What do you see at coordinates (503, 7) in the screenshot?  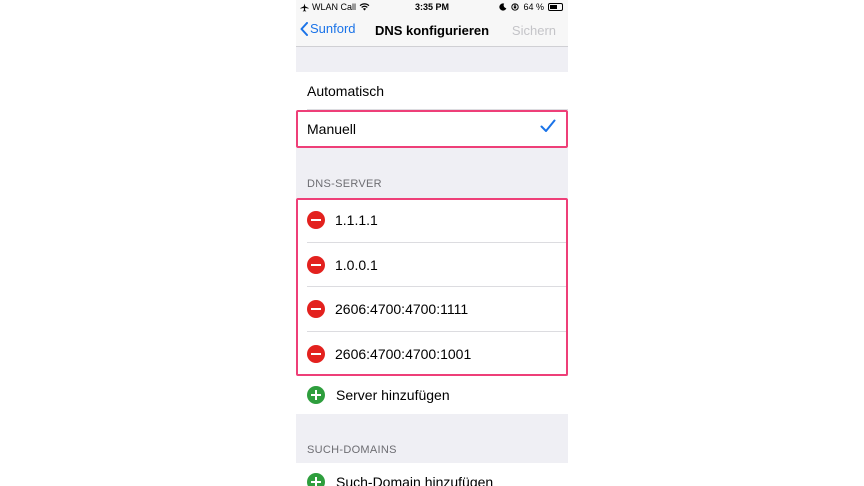 I see `moon-icon` at bounding box center [503, 7].